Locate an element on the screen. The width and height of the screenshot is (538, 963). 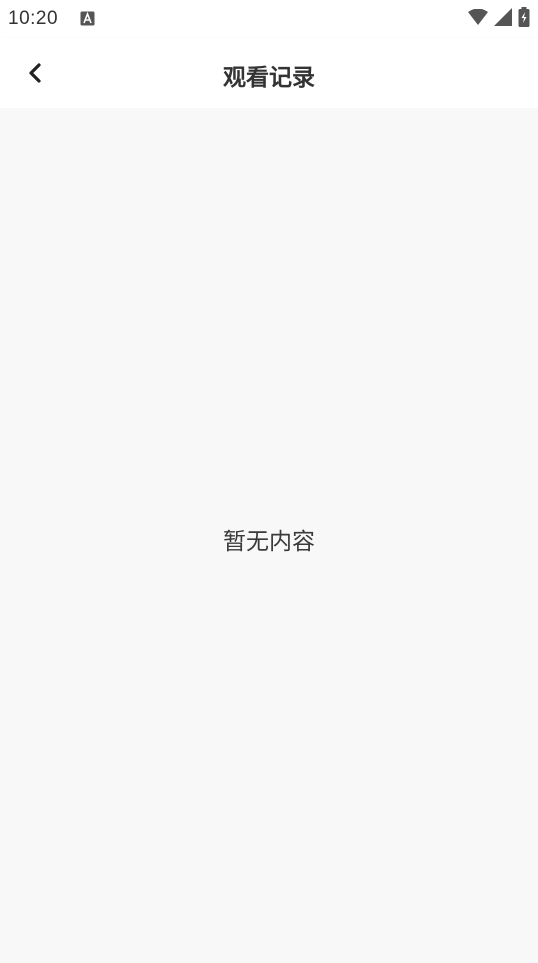
page-title: 观看记录 is located at coordinates (269, 78).